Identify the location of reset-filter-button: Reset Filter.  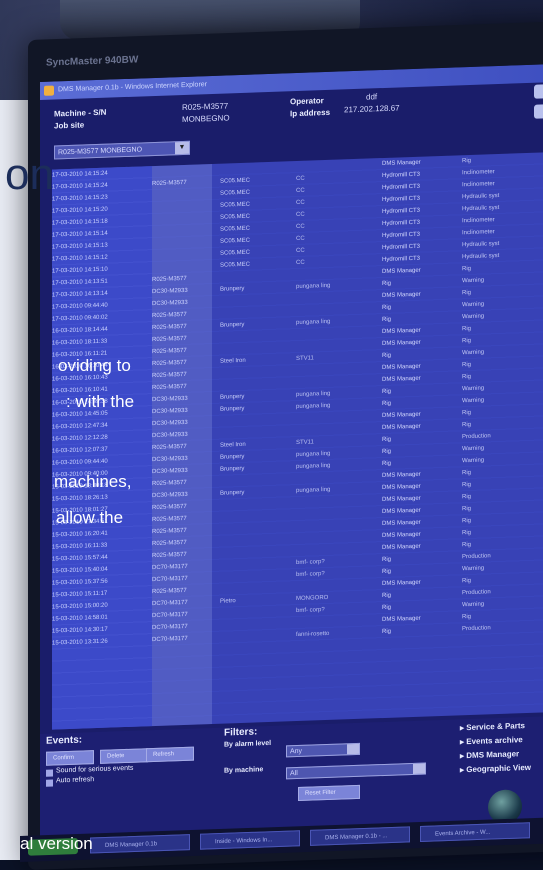
(329, 792).